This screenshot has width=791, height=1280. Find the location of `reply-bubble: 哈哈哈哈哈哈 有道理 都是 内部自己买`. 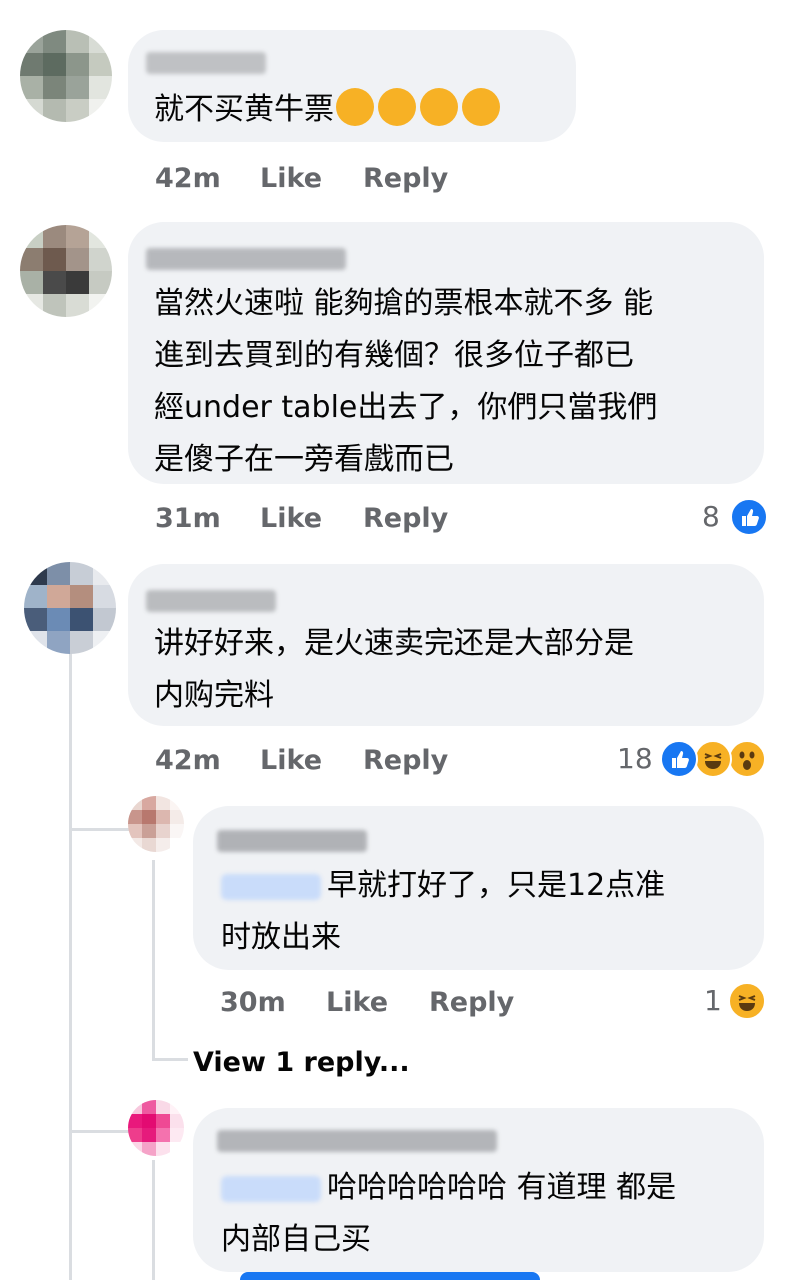

reply-bubble: 哈哈哈哈哈哈 有道理 都是 内部自己买 is located at coordinates (478, 1190).